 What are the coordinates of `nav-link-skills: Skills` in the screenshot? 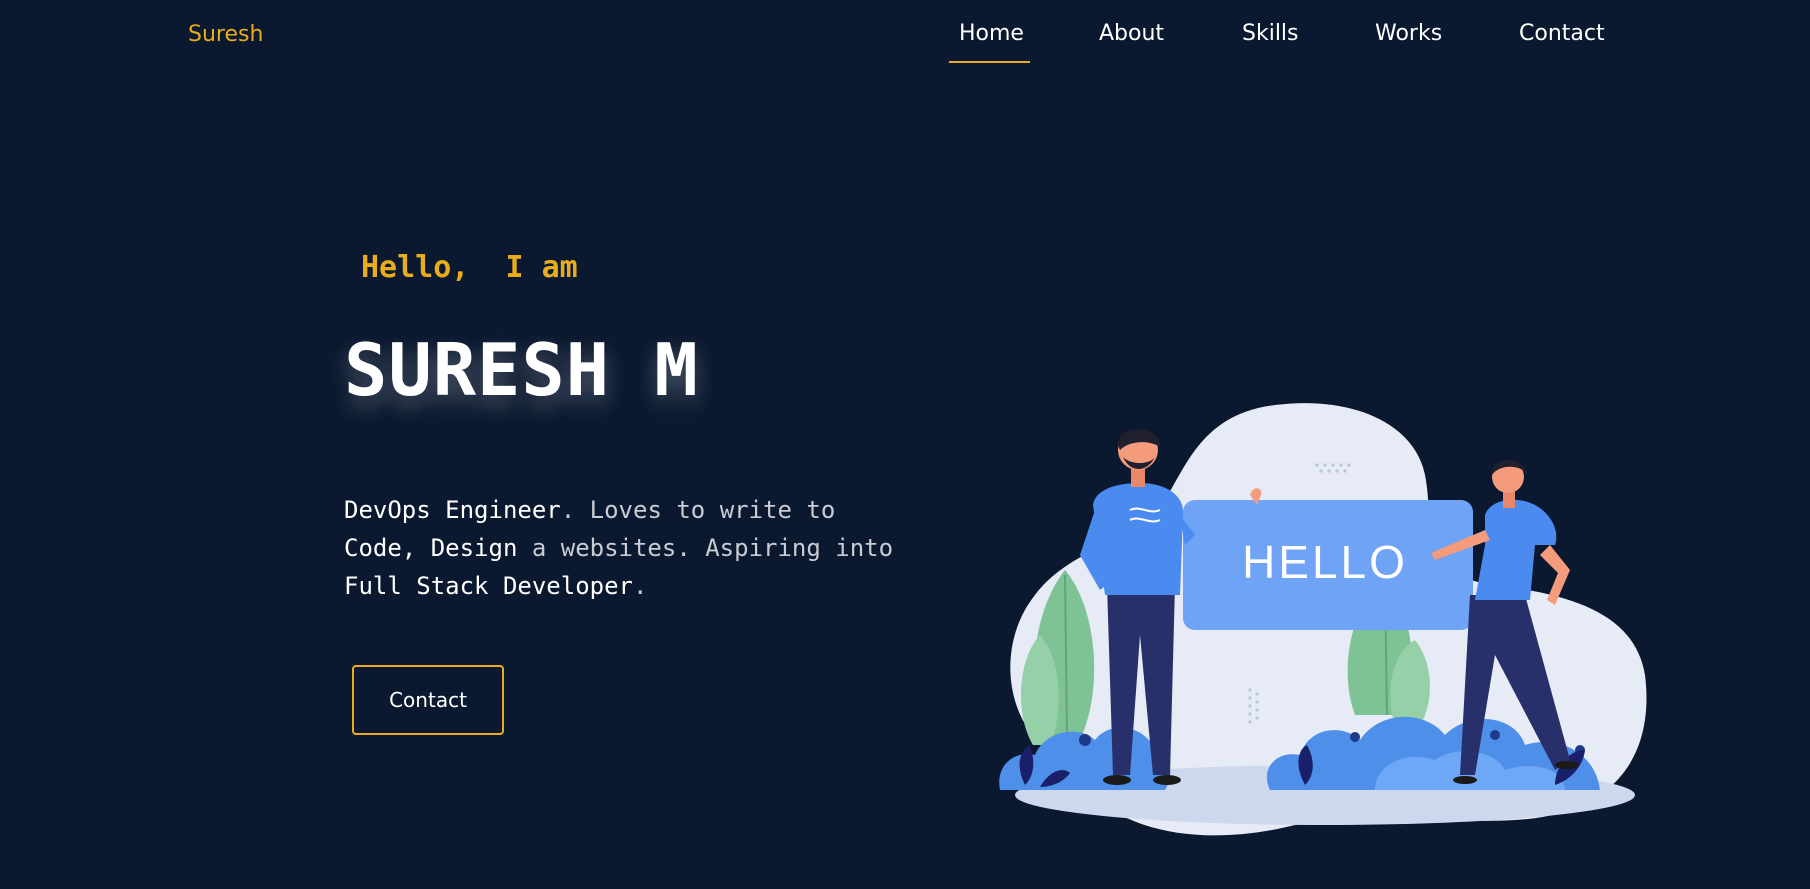 It's located at (1270, 33).